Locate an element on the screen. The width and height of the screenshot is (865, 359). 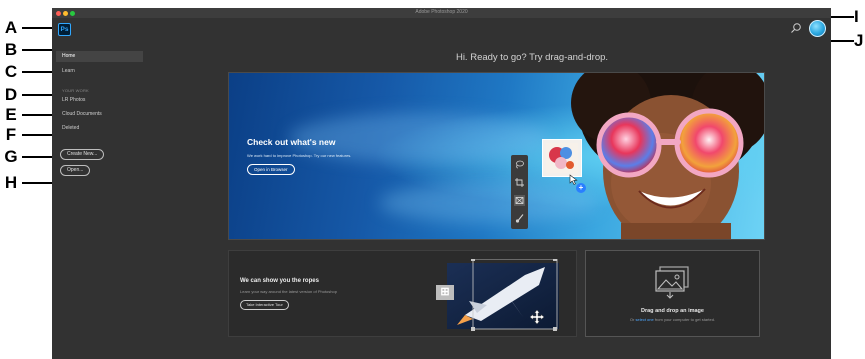
banner-title: Check out what's new is located at coordinates (291, 142).